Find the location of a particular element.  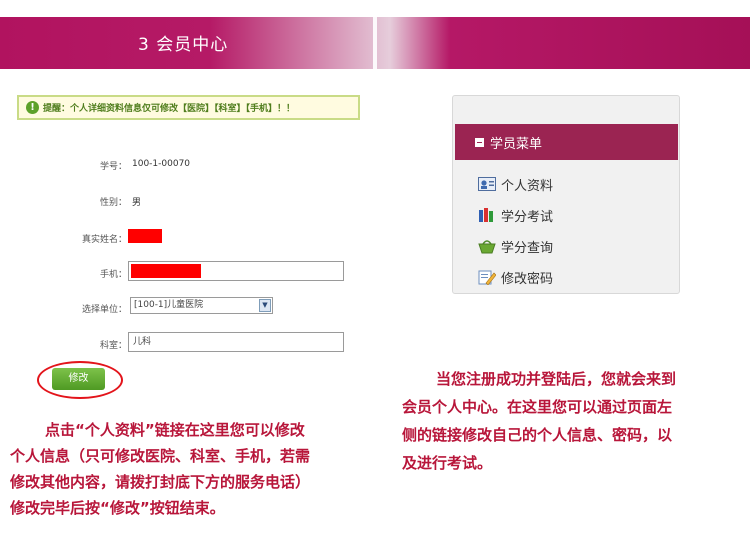

menu-item-password: 修改密码 is located at coordinates (515, 277).